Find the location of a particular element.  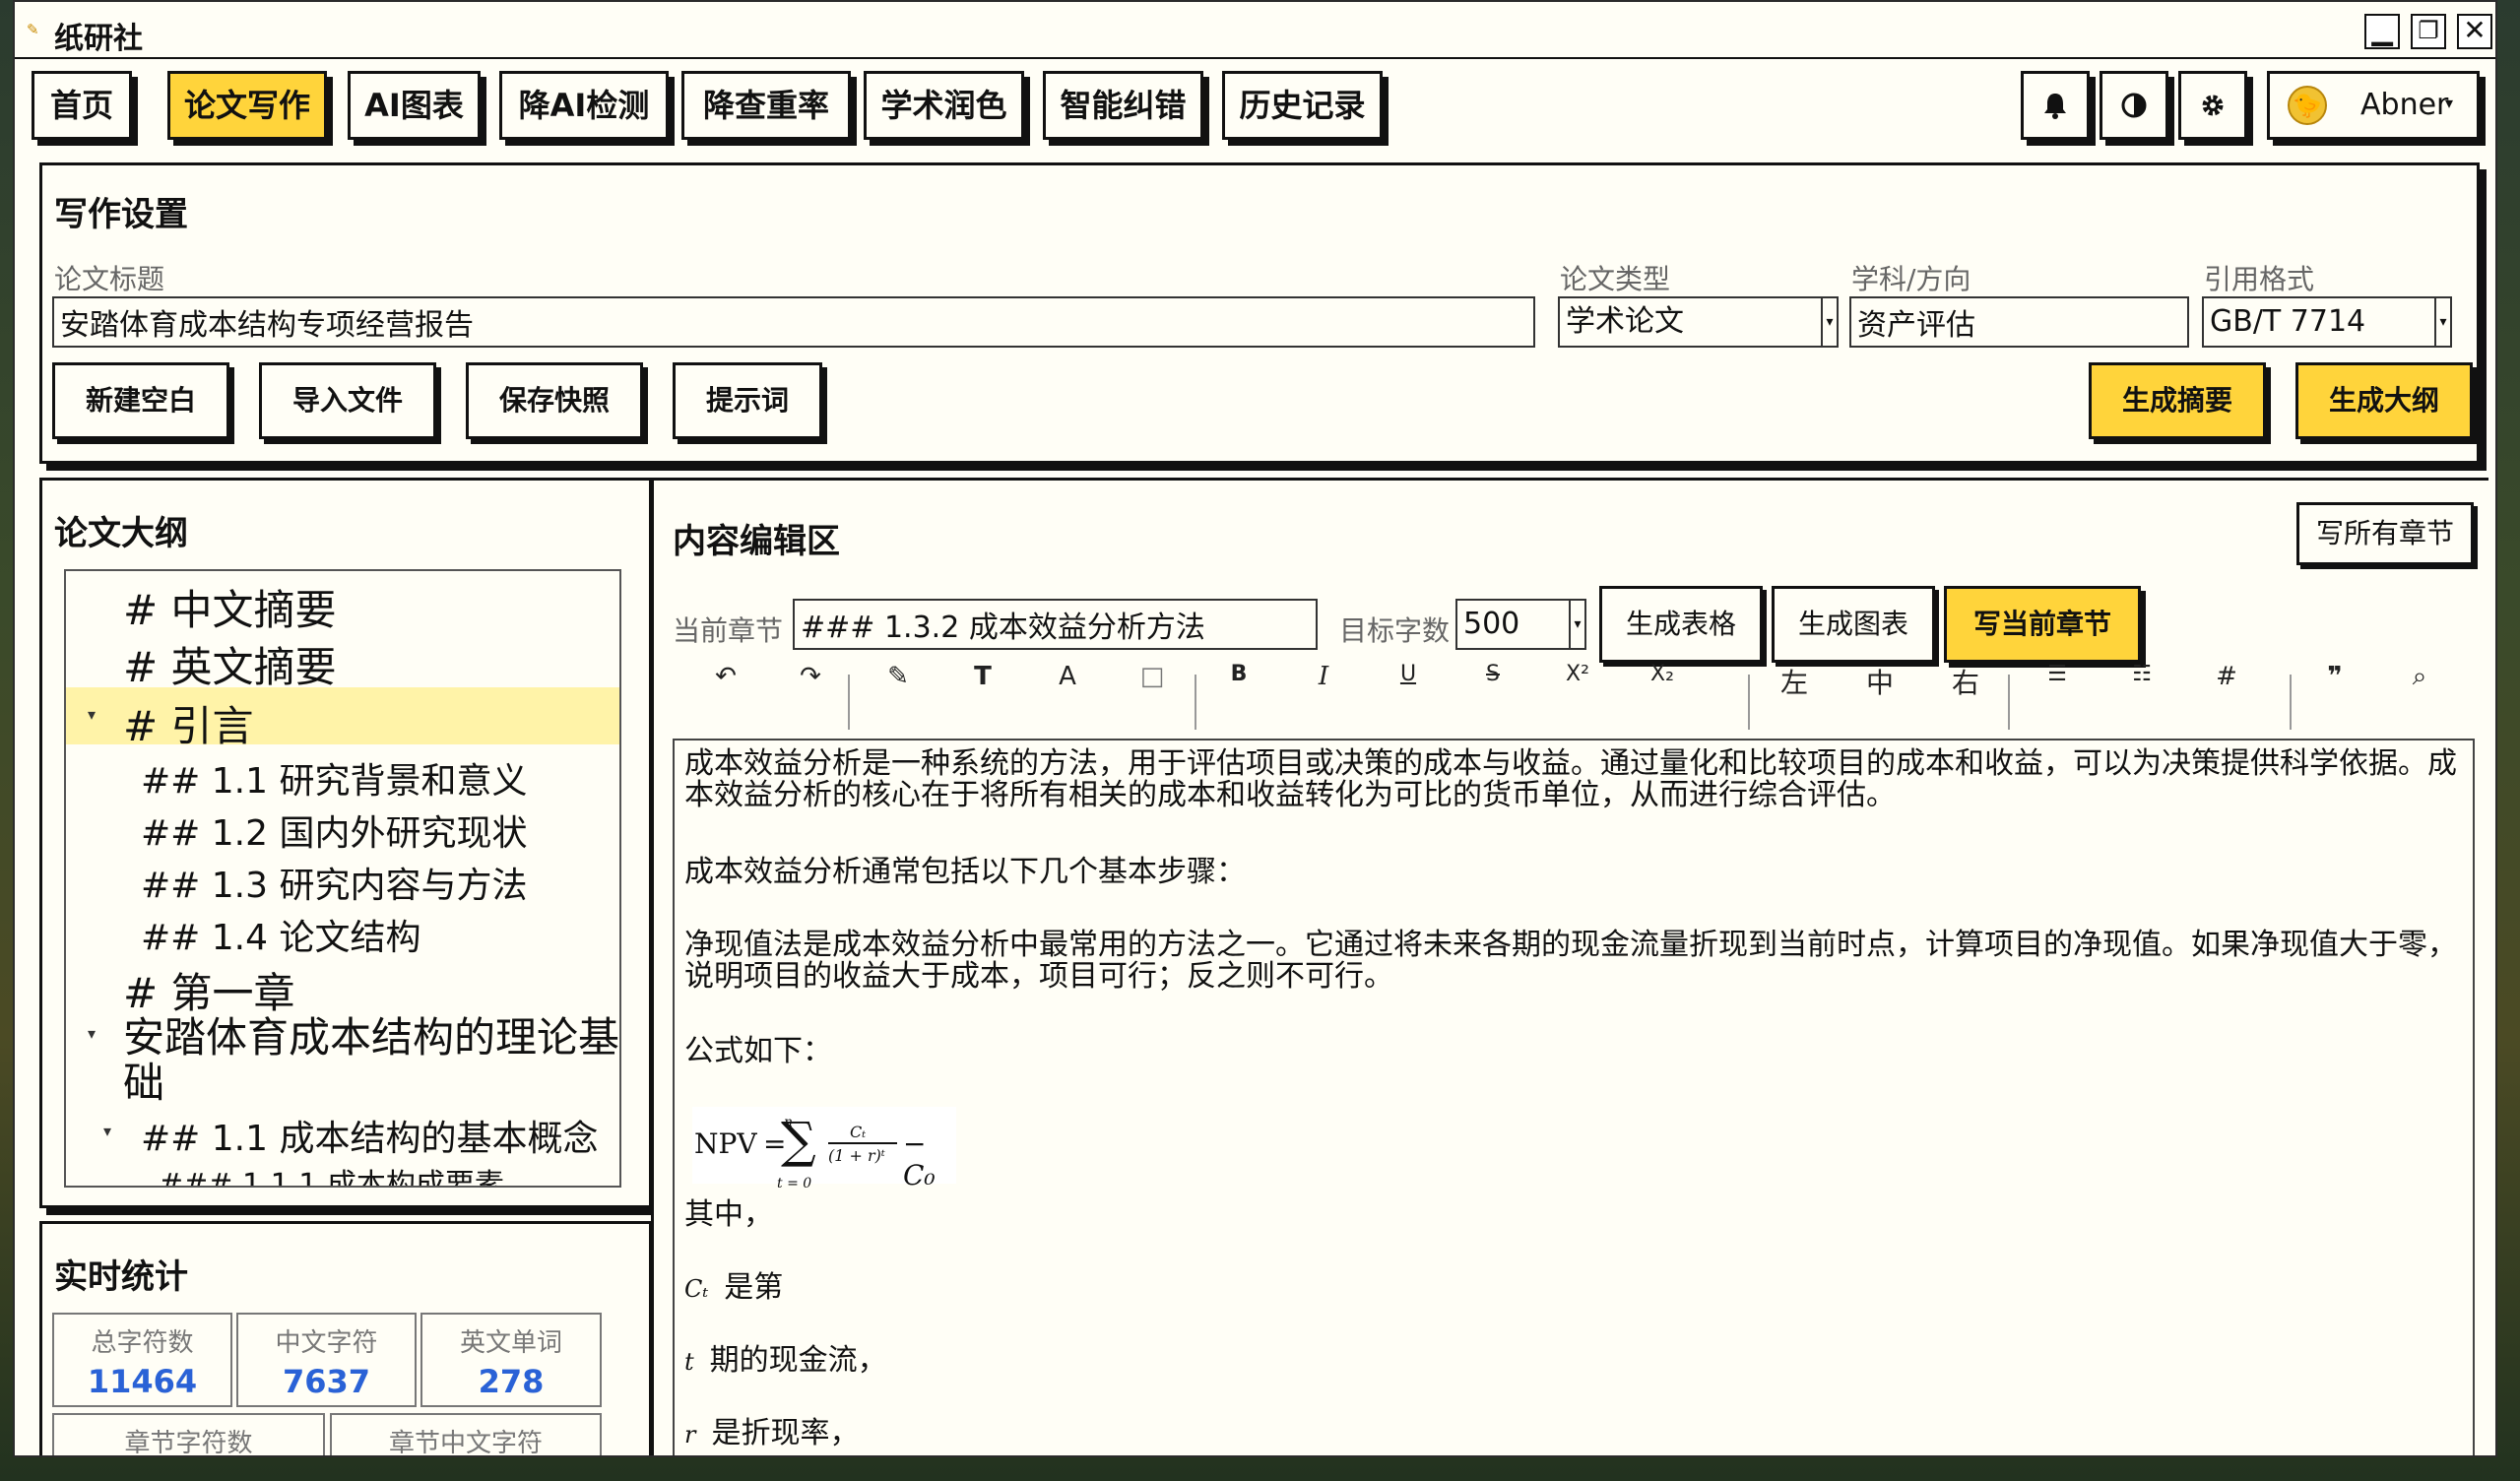

undo-button: ↶ is located at coordinates (725, 676).